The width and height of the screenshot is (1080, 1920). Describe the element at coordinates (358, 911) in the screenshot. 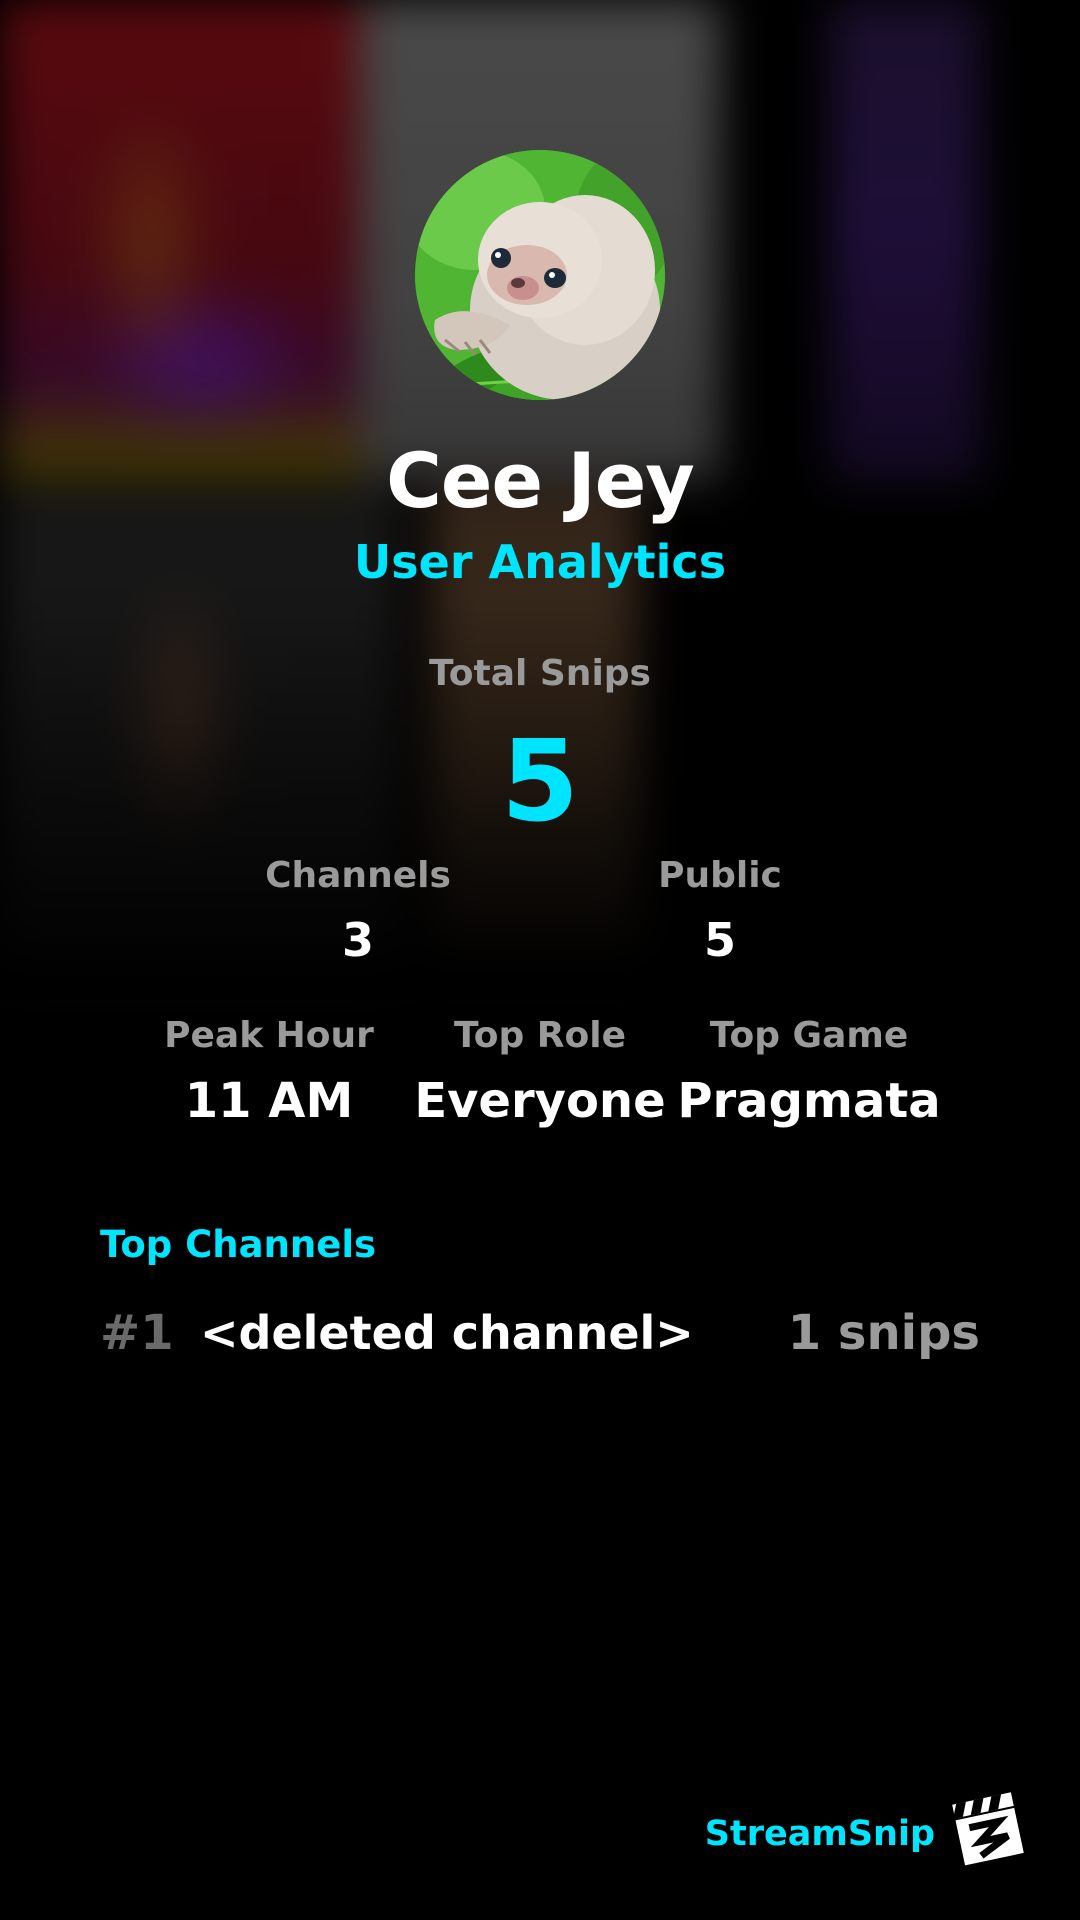

I see `channels-stat: Channels 3` at that location.